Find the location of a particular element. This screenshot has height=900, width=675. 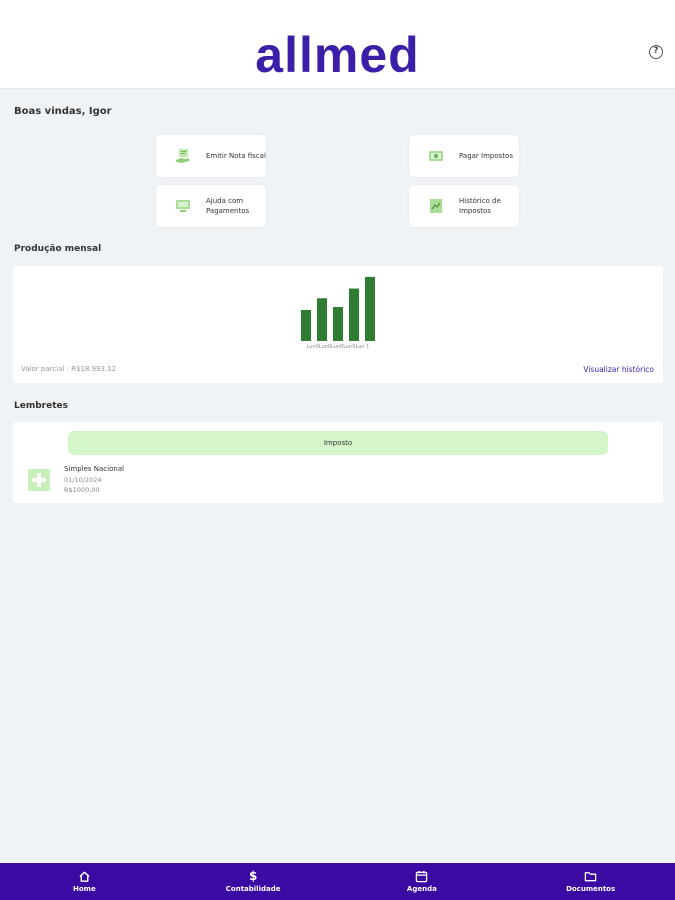

calendar-icon is located at coordinates (422, 876).